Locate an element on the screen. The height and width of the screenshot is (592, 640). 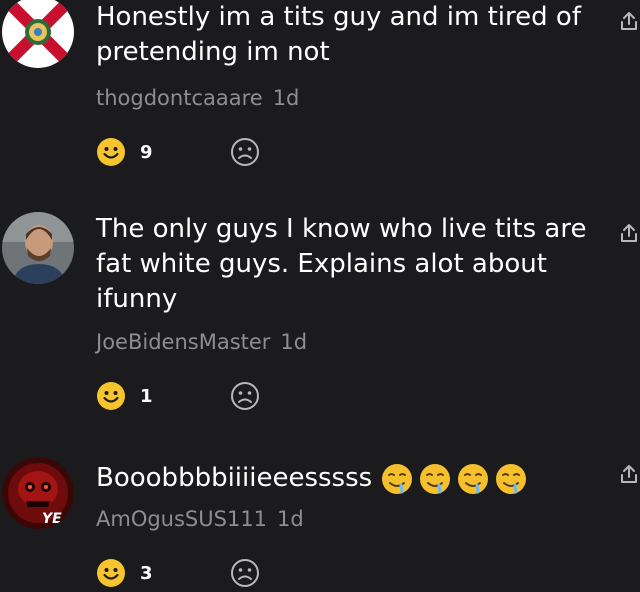
emoji-group is located at coordinates (456, 478).